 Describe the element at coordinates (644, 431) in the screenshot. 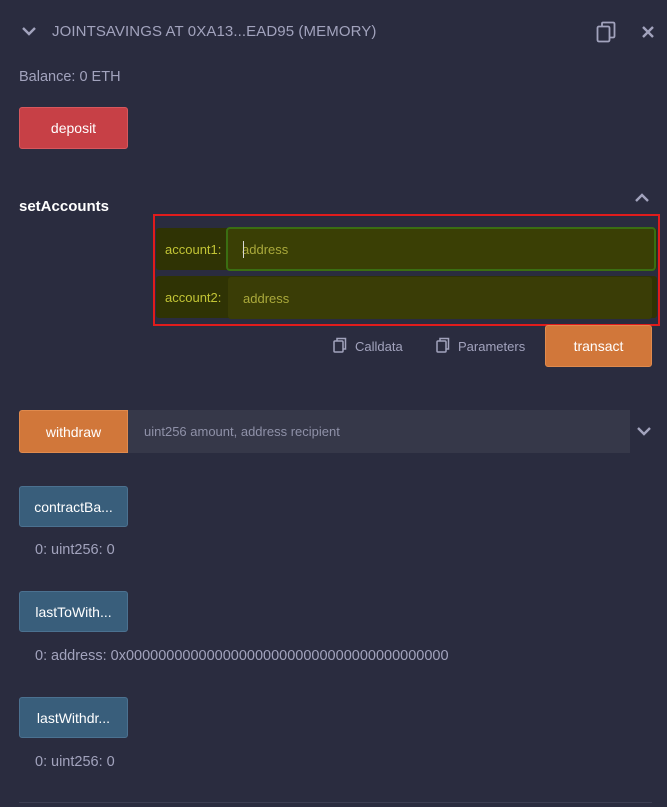

I see `chevron-down-icon` at that location.